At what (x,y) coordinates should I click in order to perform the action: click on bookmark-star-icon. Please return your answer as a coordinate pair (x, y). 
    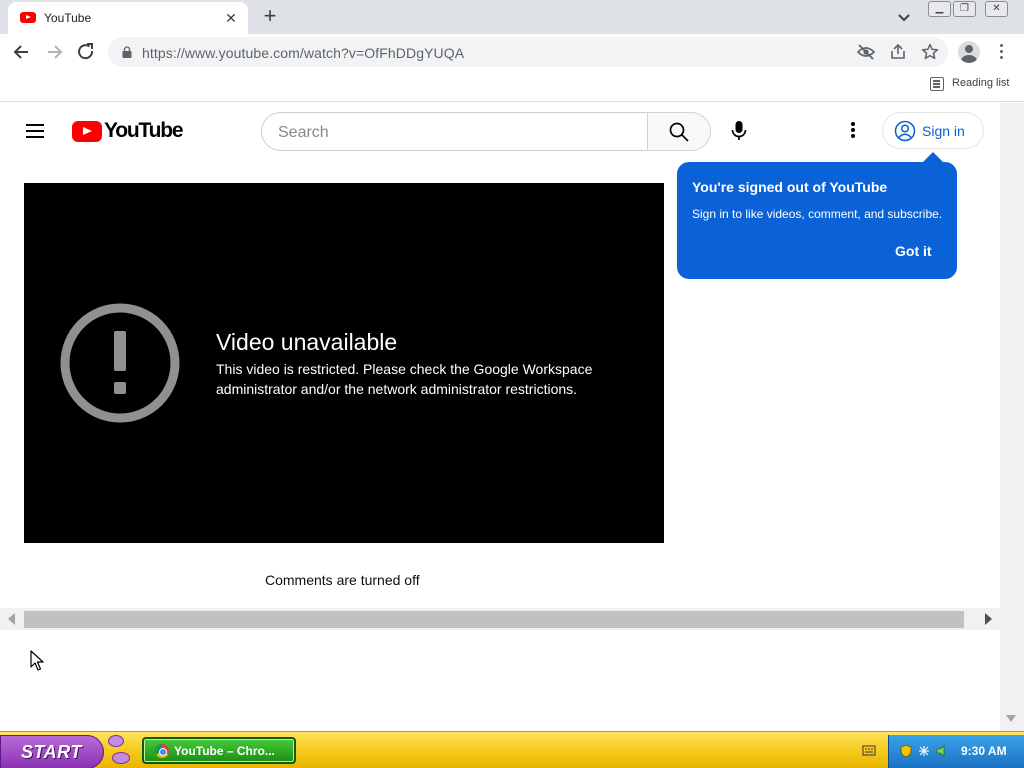
    Looking at the image, I should click on (930, 52).